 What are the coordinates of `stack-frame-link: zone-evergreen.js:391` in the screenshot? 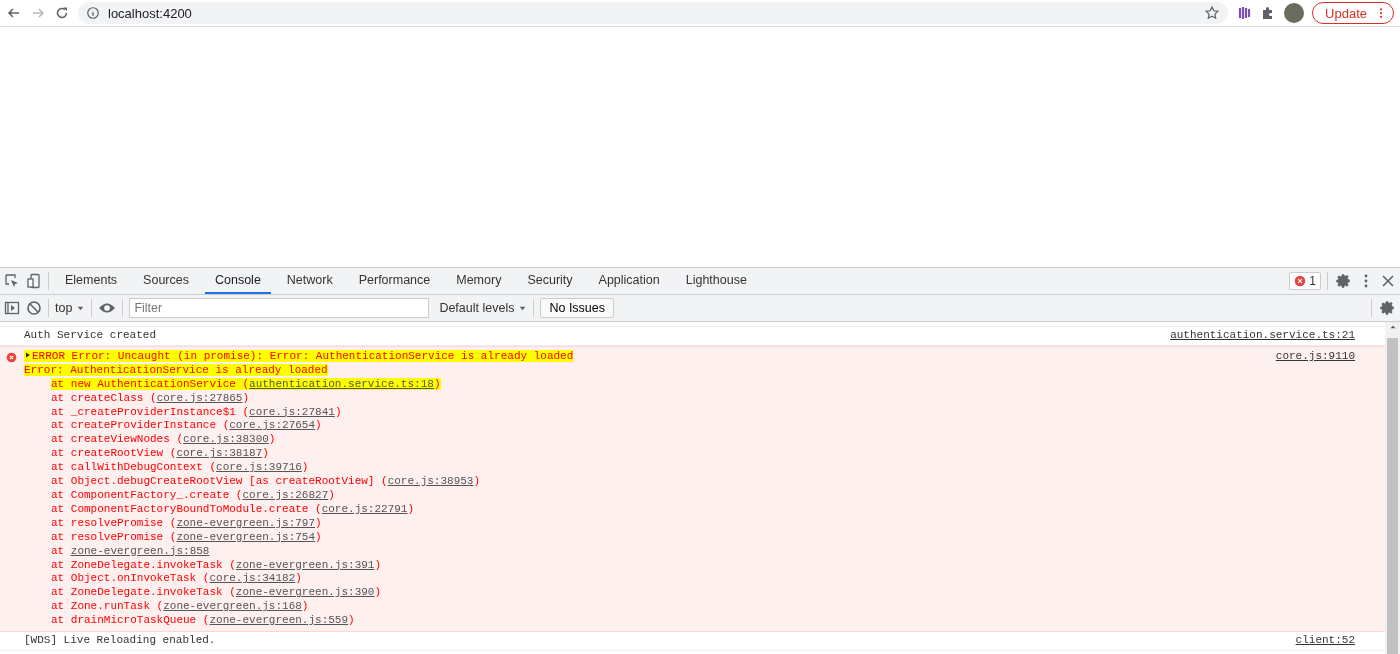 It's located at (305, 564).